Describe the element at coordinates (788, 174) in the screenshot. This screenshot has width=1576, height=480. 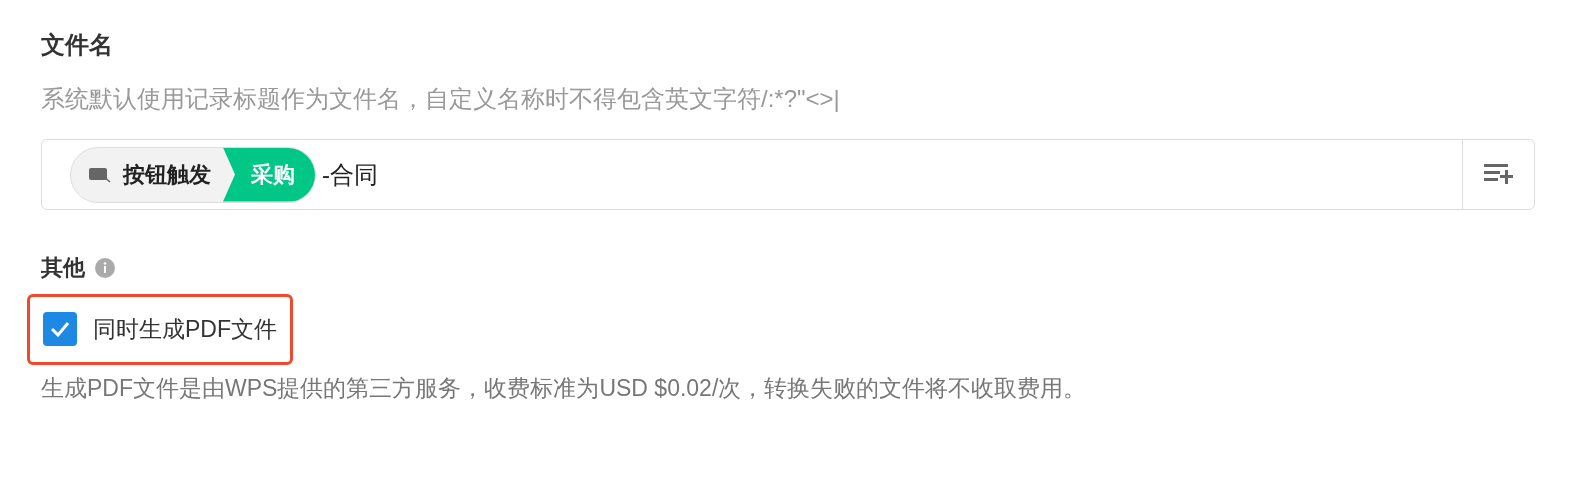
I see `file-name-field: 按钮触发 采购 -合同` at that location.